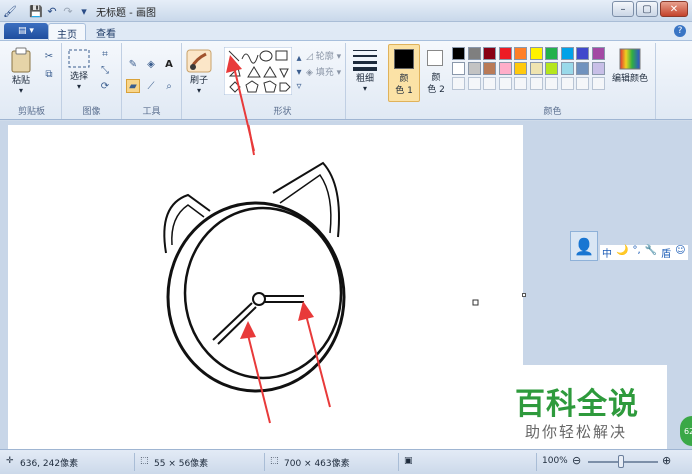 Image resolution: width=692 pixels, height=474 pixels. I want to click on status-separator, so click(536, 462).